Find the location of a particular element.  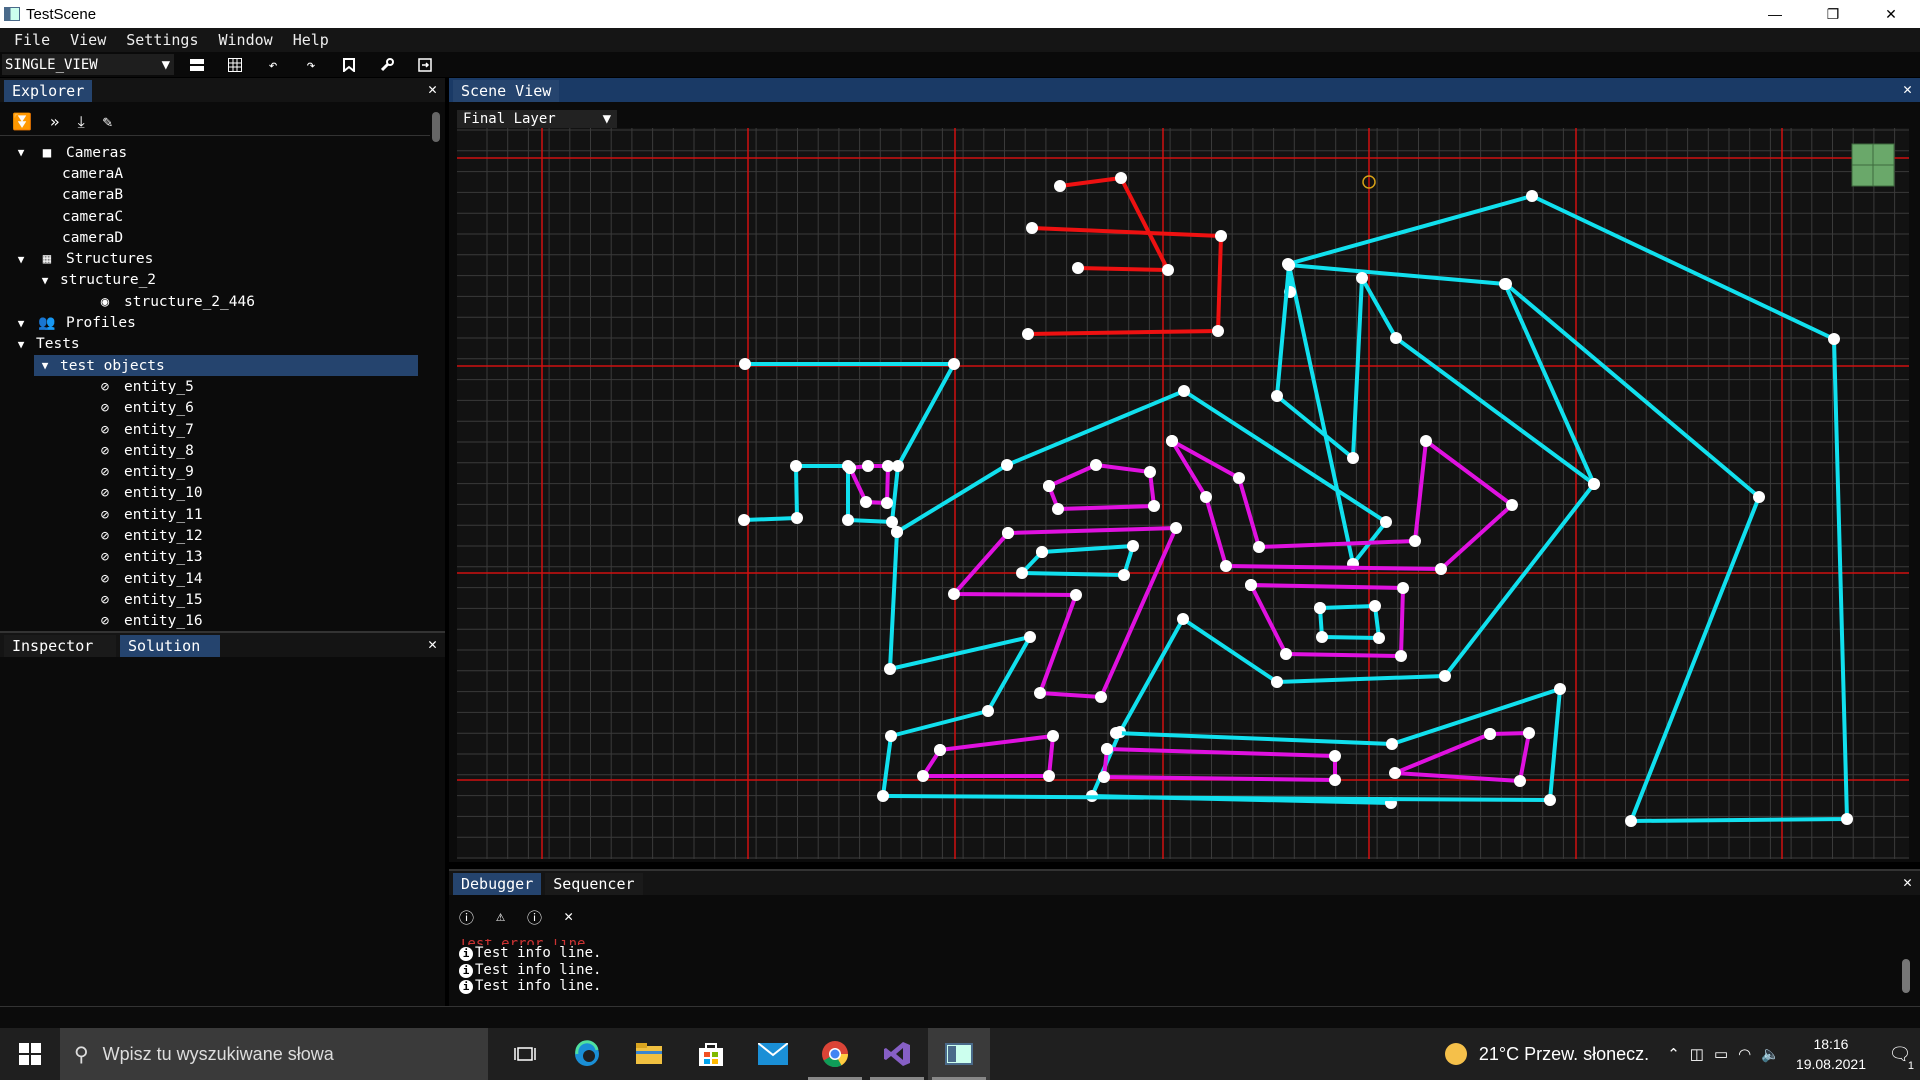

microsoft-store-icon is located at coordinates (711, 1054).